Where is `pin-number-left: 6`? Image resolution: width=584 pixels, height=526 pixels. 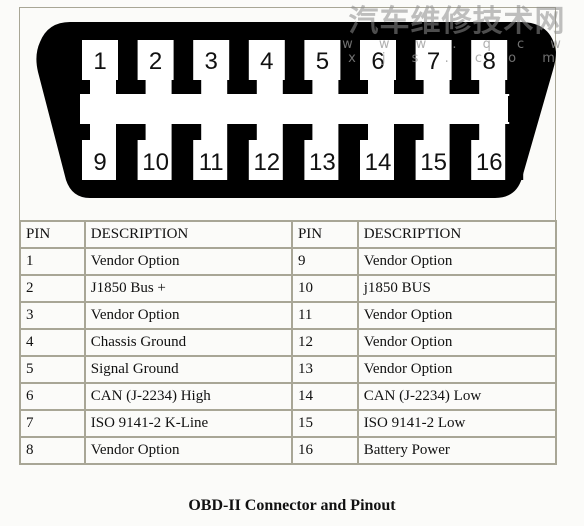 pin-number-left: 6 is located at coordinates (52, 396).